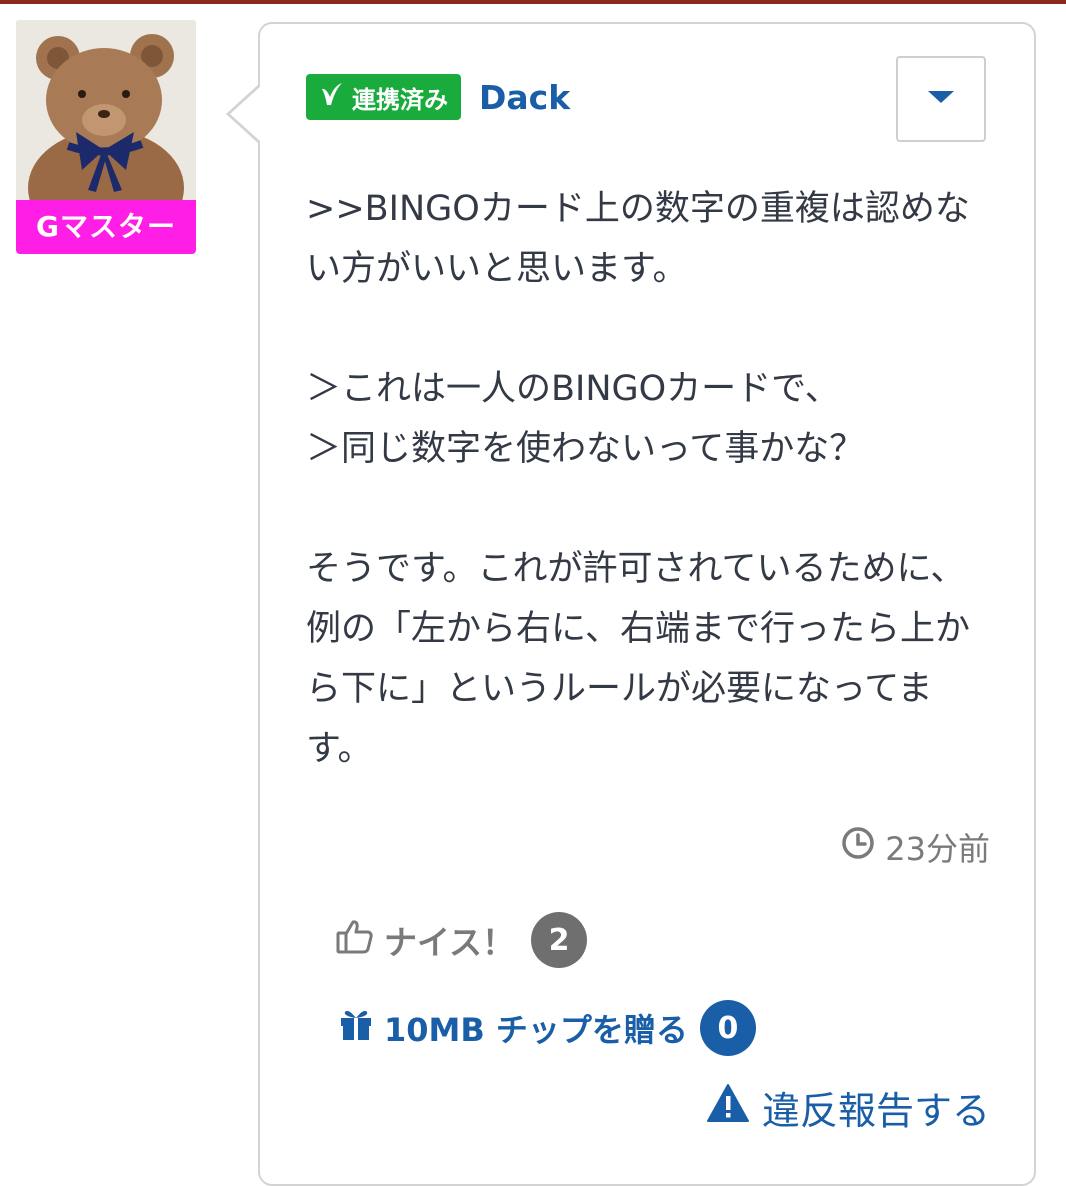 Image resolution: width=1066 pixels, height=1186 pixels. I want to click on gift-icon, so click(356, 1028).